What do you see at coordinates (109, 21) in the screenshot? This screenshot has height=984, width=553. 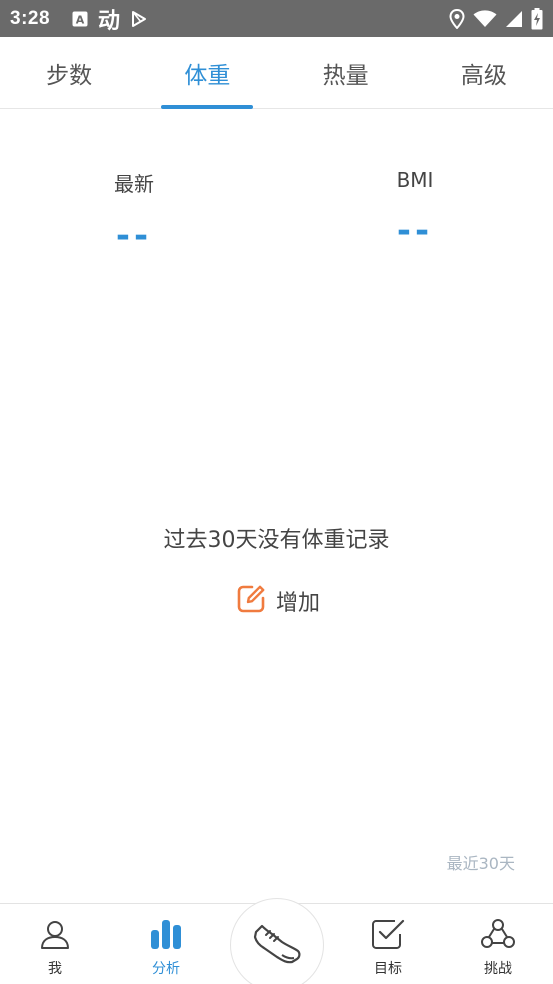 I see `app-logo-icon: 动` at bounding box center [109, 21].